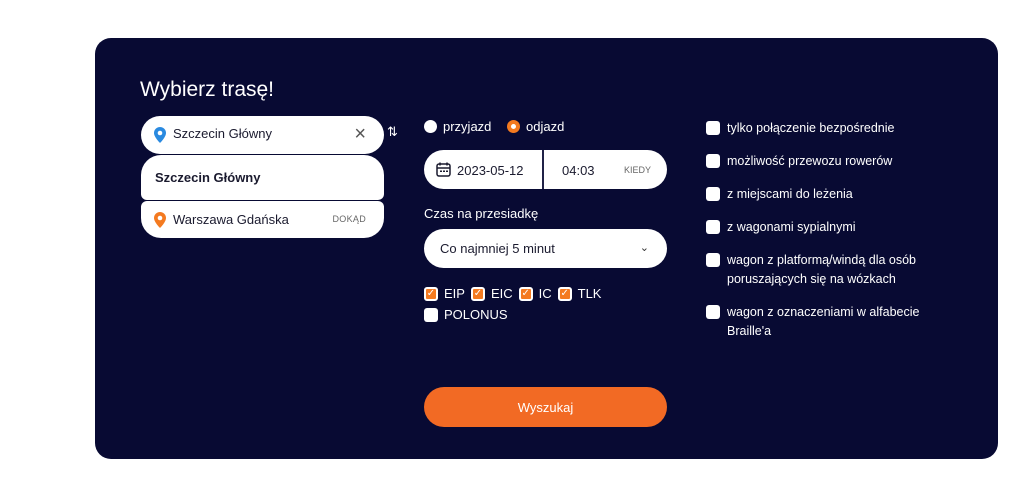 The image size is (1024, 498). I want to click on train-type-ic: ✓ IC, so click(535, 293).